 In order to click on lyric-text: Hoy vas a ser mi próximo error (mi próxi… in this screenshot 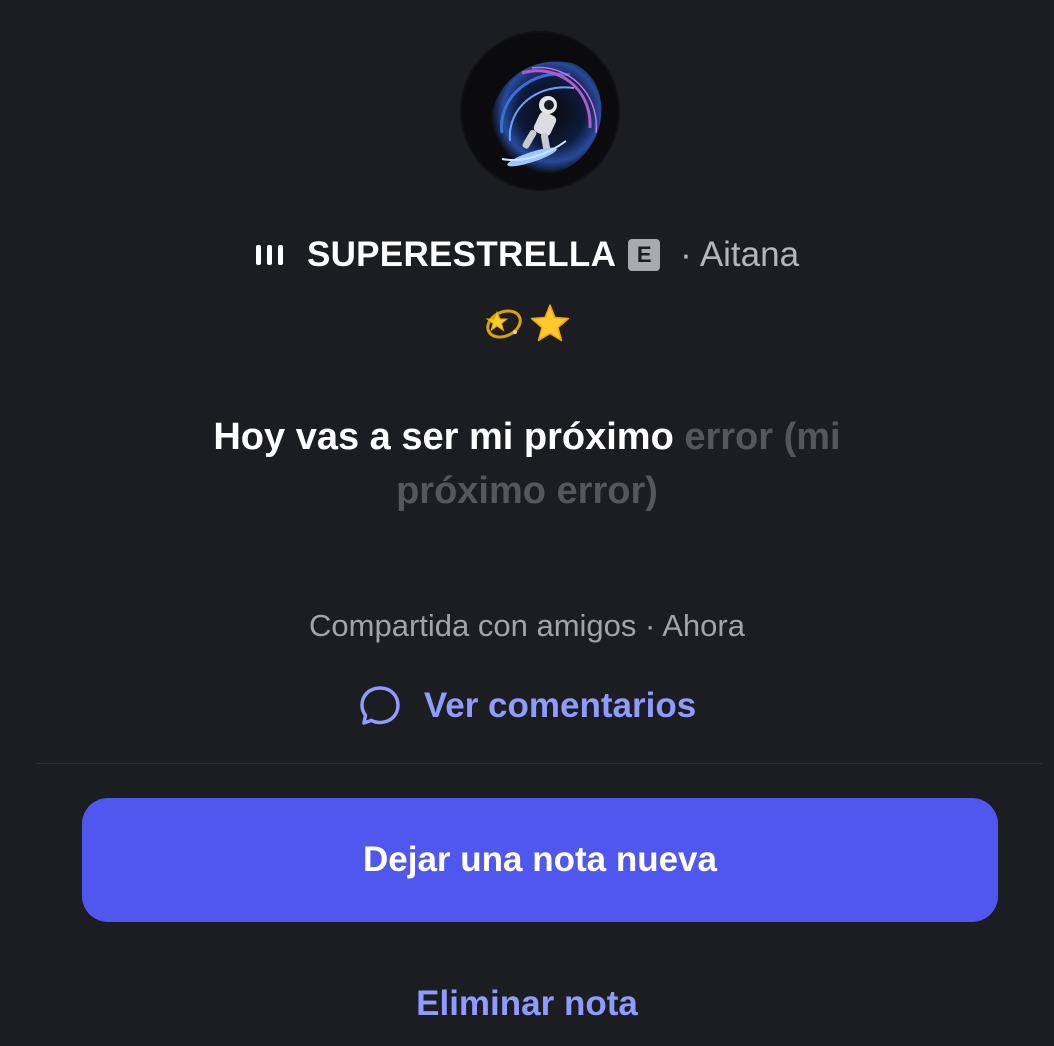, I will do `click(527, 464)`.